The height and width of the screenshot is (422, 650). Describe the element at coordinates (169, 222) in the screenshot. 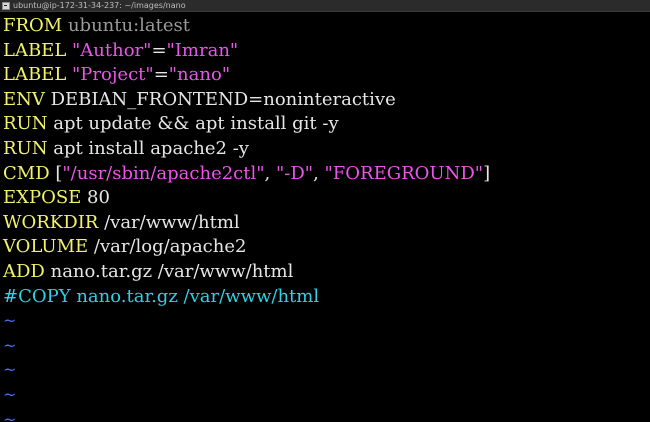

I see `argument: /var/www/html` at that location.